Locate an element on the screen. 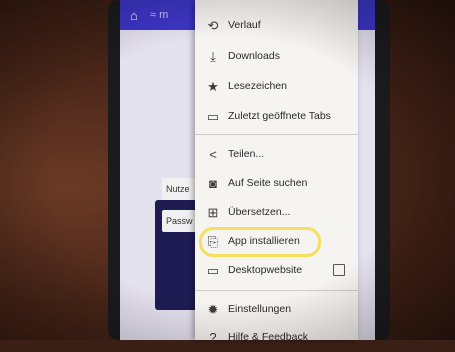 This screenshot has width=455, height=352. menu-item-label: Verlauf is located at coordinates (244, 25).